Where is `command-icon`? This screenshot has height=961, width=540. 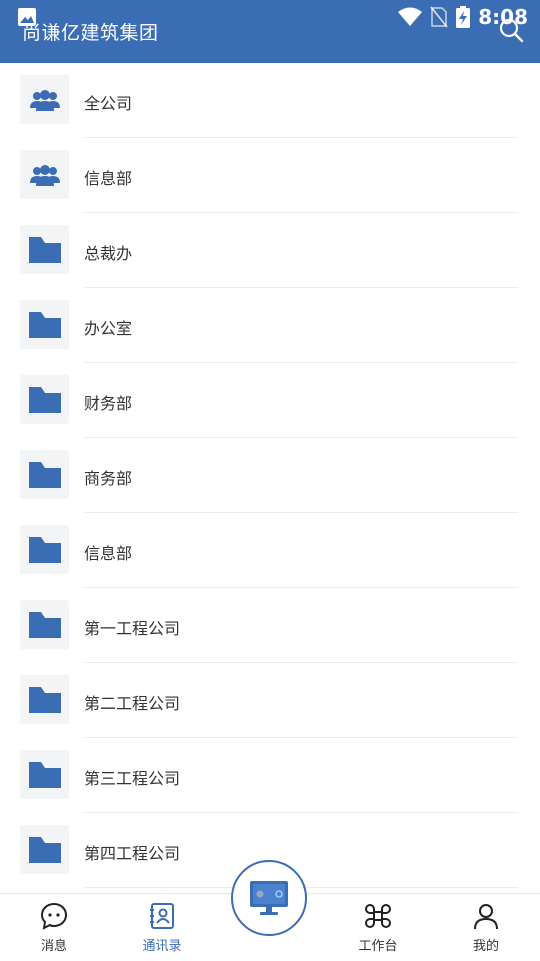 command-icon is located at coordinates (378, 916).